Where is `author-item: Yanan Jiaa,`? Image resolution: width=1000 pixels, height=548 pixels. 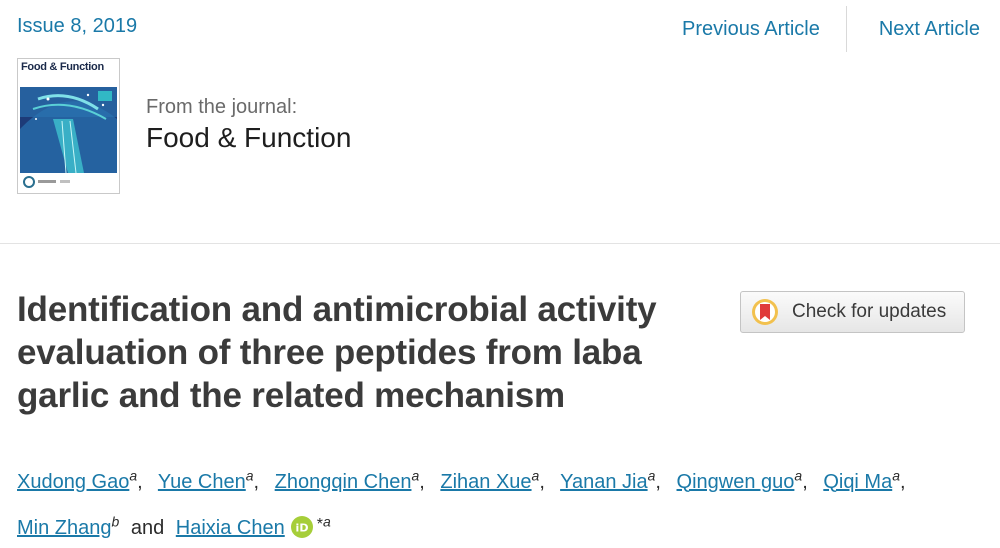 author-item: Yanan Jiaa, is located at coordinates (610, 480).